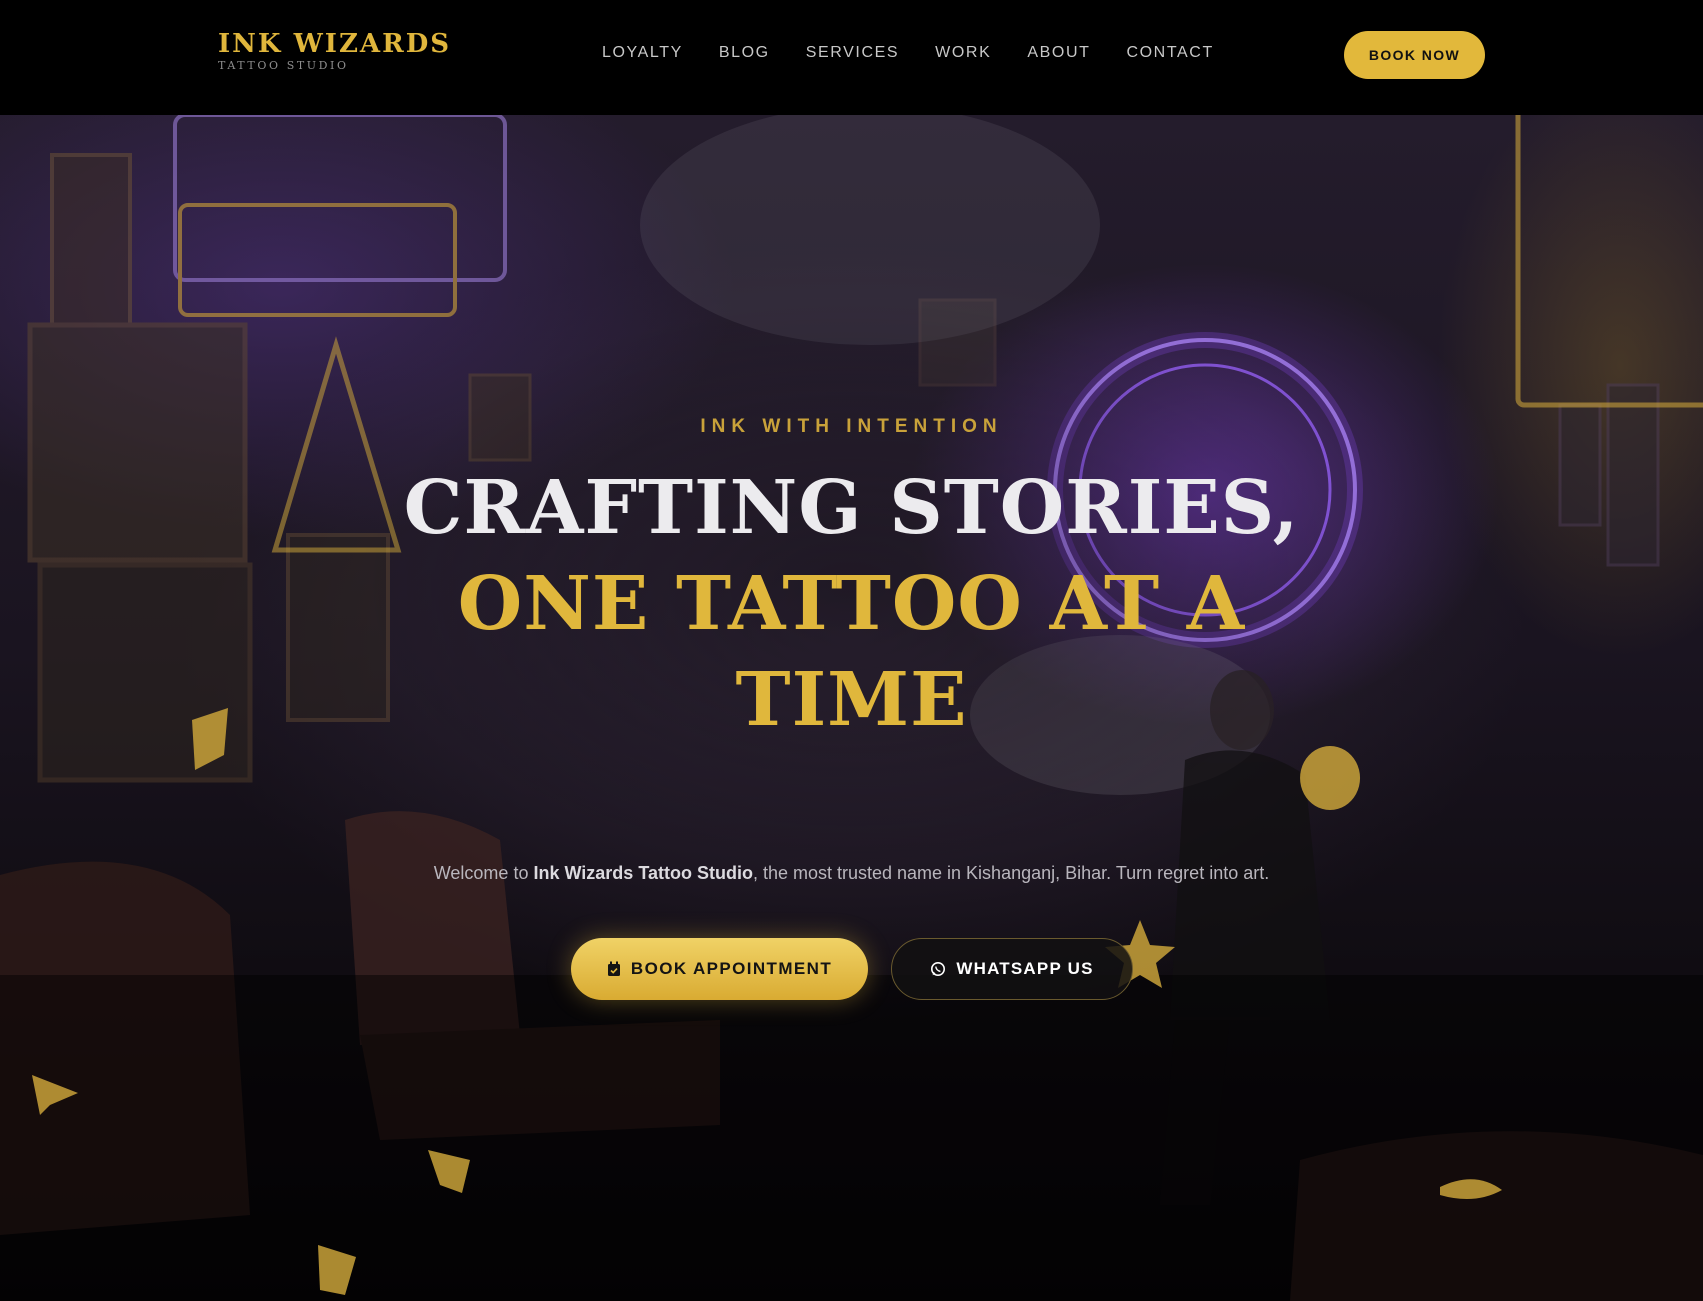  What do you see at coordinates (851, 426) in the screenshot?
I see `hero-eyebrow: INK WITH INTENTION` at bounding box center [851, 426].